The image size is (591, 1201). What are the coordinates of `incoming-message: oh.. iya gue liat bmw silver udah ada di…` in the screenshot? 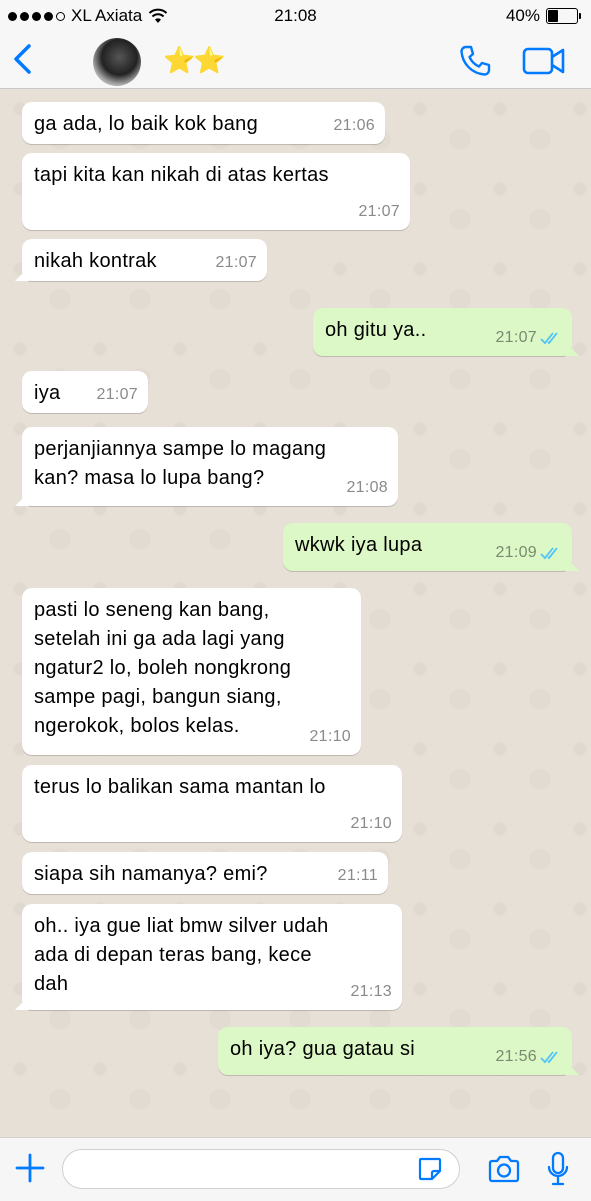 It's located at (212, 957).